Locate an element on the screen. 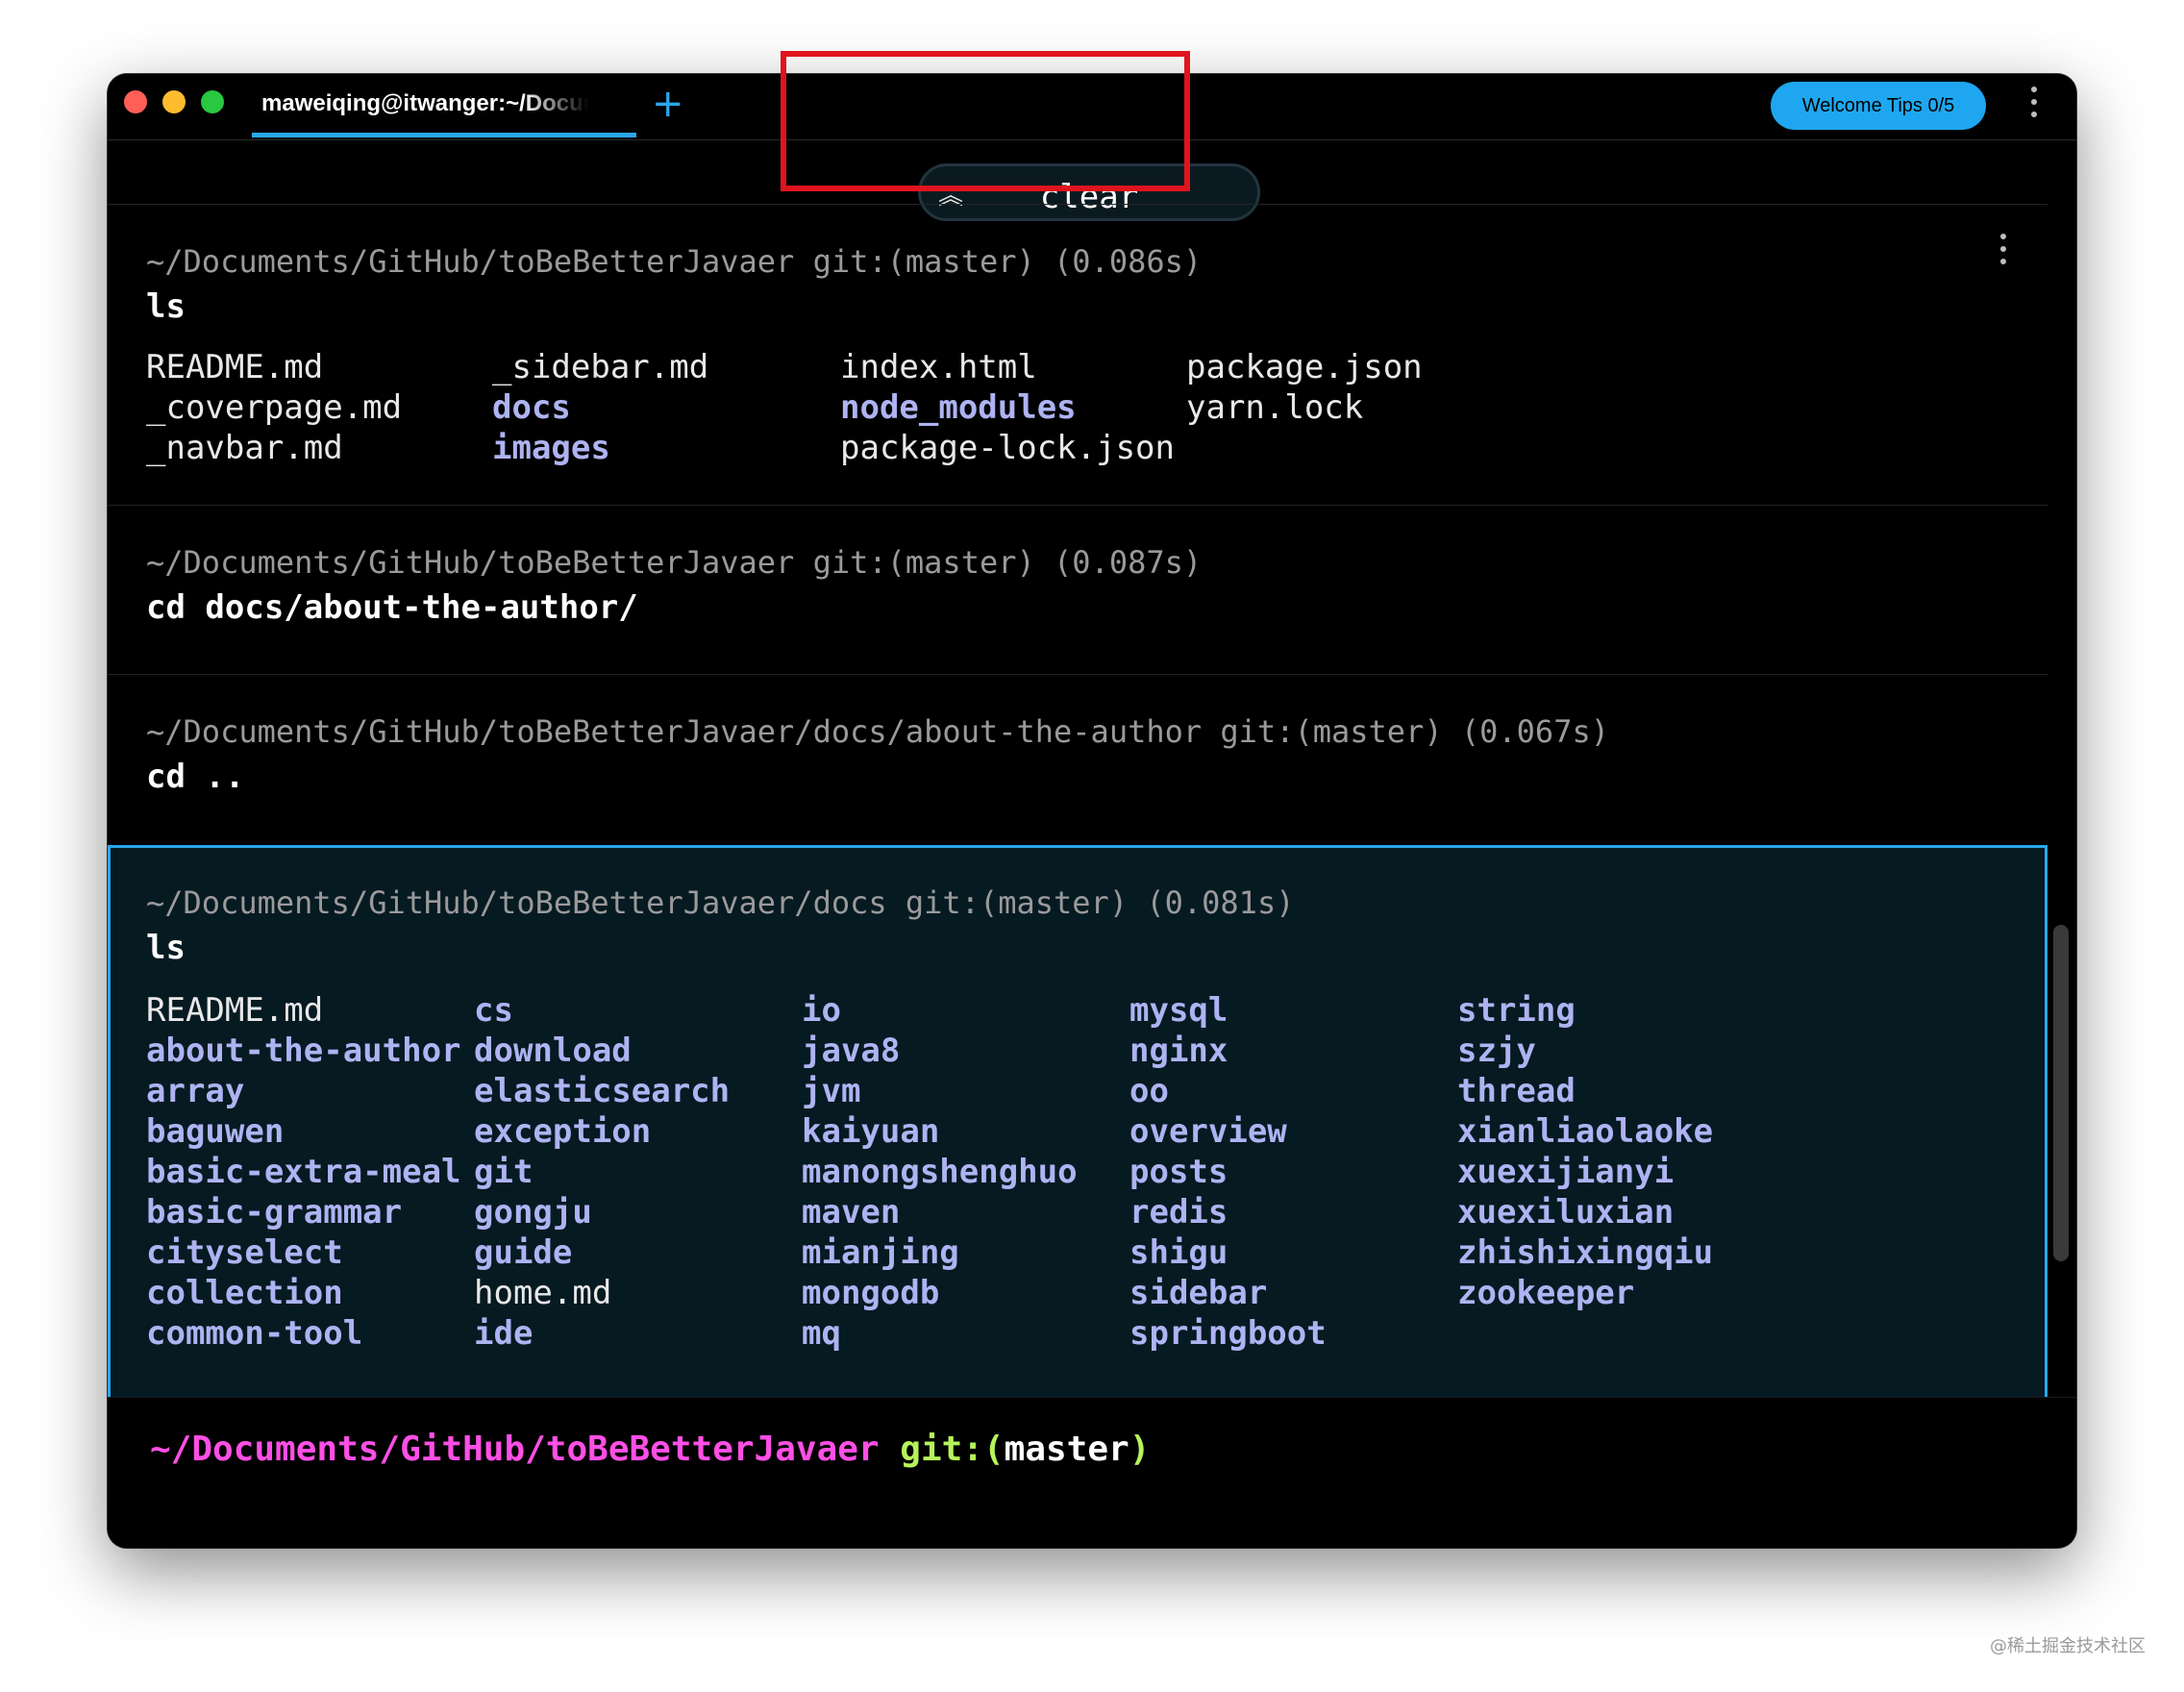 The width and height of the screenshot is (2184, 1692). watermark: @稀土掘金技术社区 is located at coordinates (2068, 1646).